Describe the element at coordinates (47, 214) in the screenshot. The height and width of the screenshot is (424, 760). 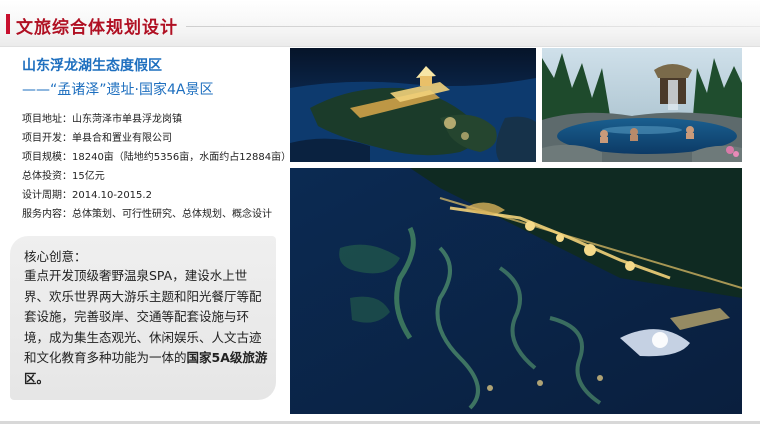
I see `info-label: 服务内容：` at that location.